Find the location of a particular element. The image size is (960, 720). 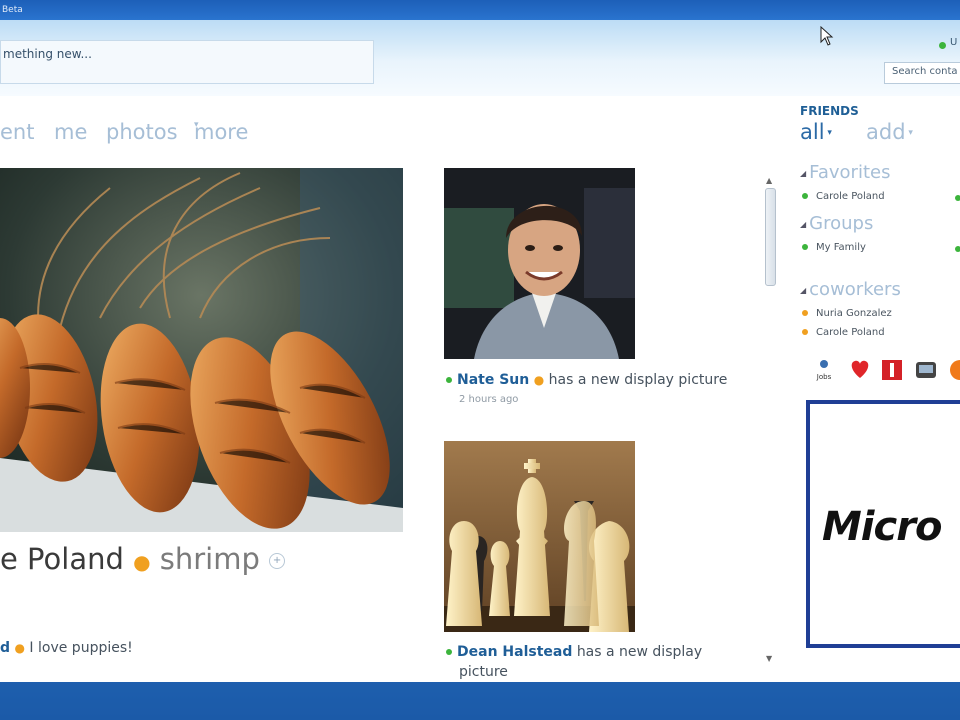

friends-title: FRIENDS is located at coordinates (829, 111).